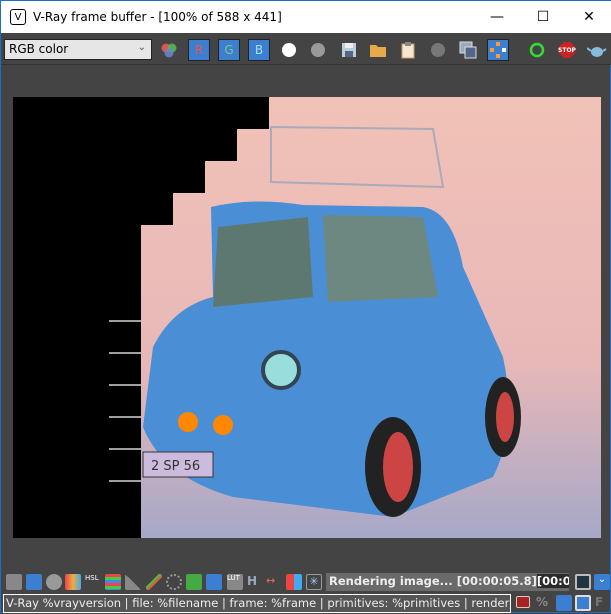 This screenshot has height=614, width=611. I want to click on background-image-icon, so click(194, 582).